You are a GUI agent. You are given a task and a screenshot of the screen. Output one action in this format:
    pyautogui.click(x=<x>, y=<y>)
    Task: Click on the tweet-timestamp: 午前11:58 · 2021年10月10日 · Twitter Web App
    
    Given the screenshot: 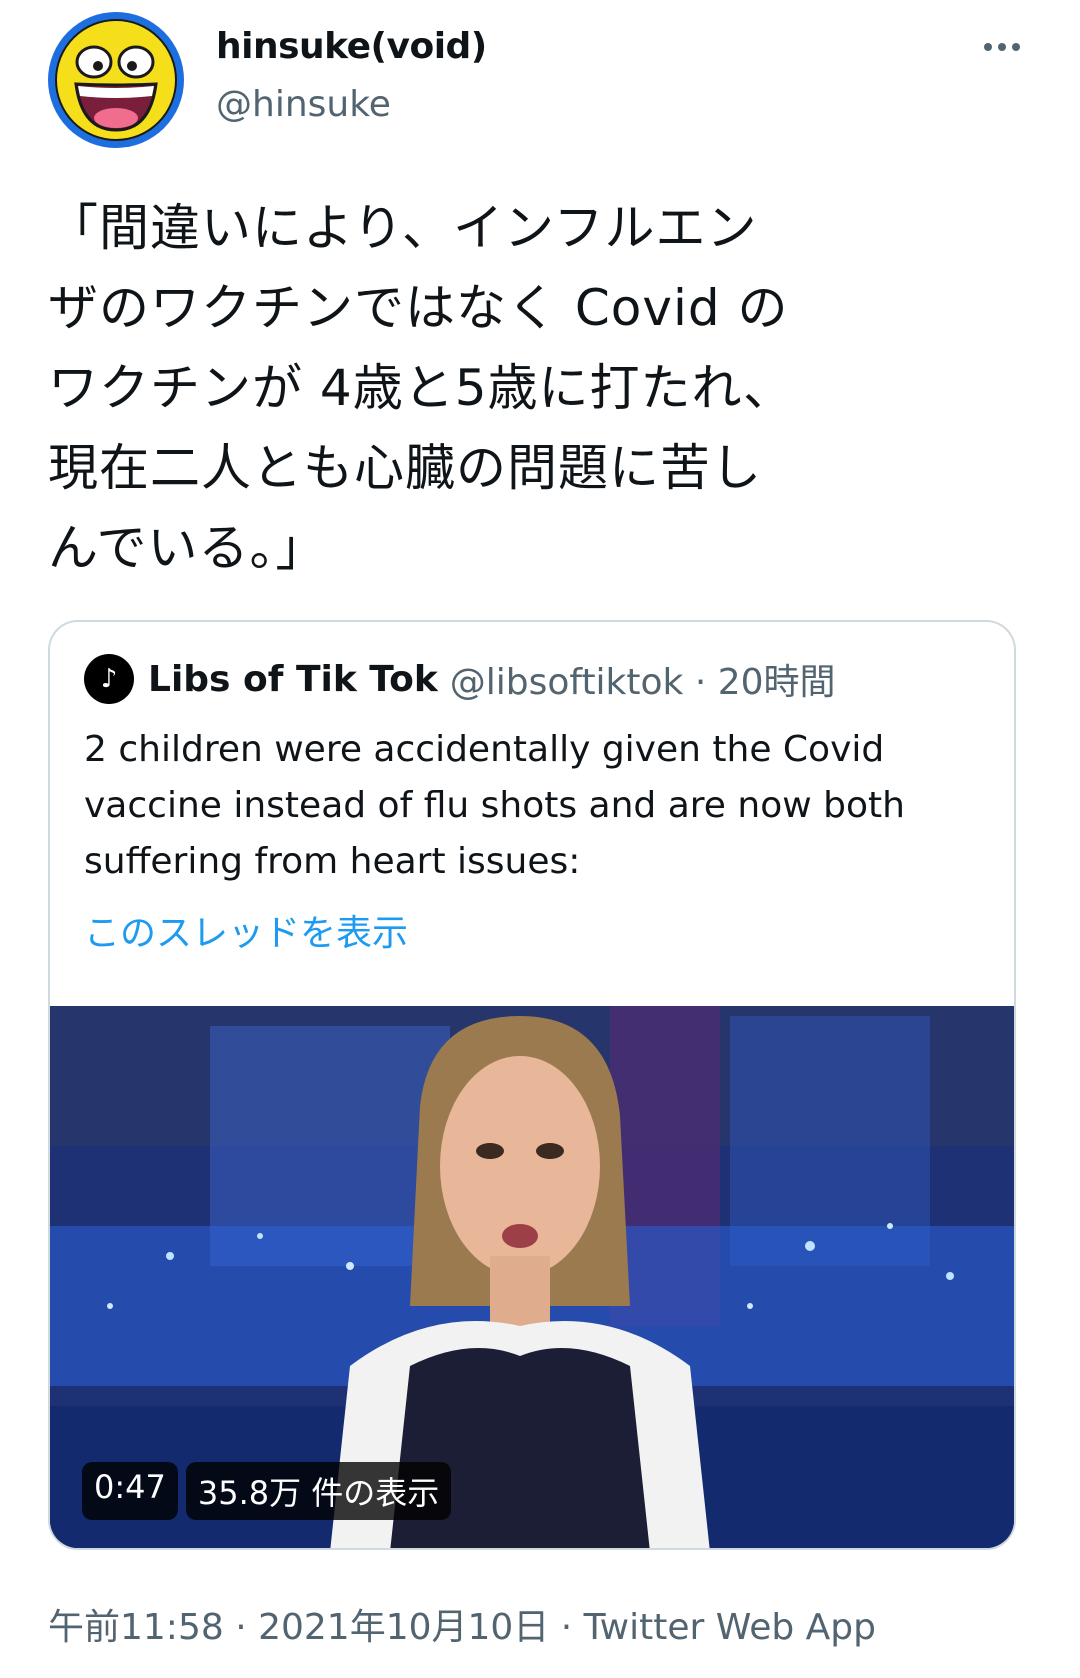 What is the action you would take?
    pyautogui.click(x=462, y=1624)
    